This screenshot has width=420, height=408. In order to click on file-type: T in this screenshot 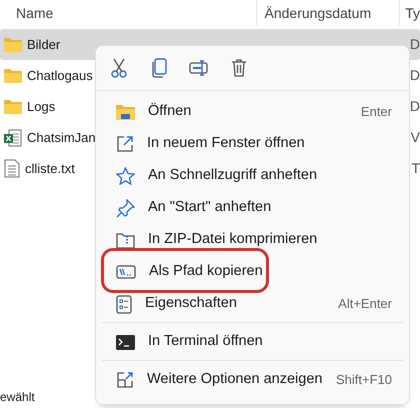, I will do `click(415, 168)`.